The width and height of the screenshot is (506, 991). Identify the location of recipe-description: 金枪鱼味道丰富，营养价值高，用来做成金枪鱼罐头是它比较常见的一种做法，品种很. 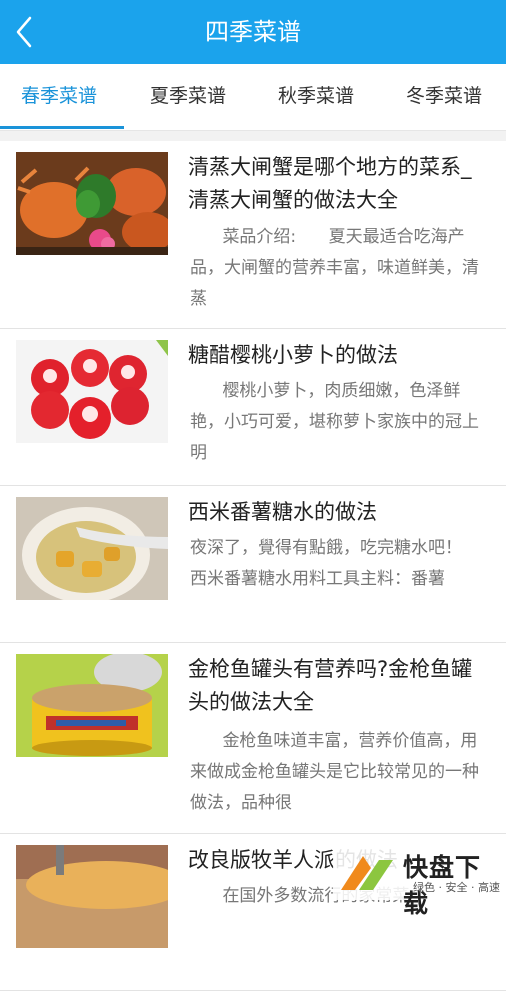
(334, 772).